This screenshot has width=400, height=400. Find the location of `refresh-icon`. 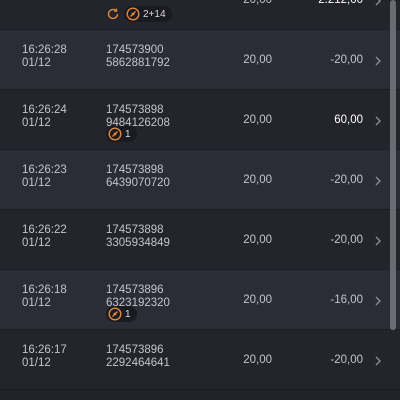

refresh-icon is located at coordinates (113, 14).